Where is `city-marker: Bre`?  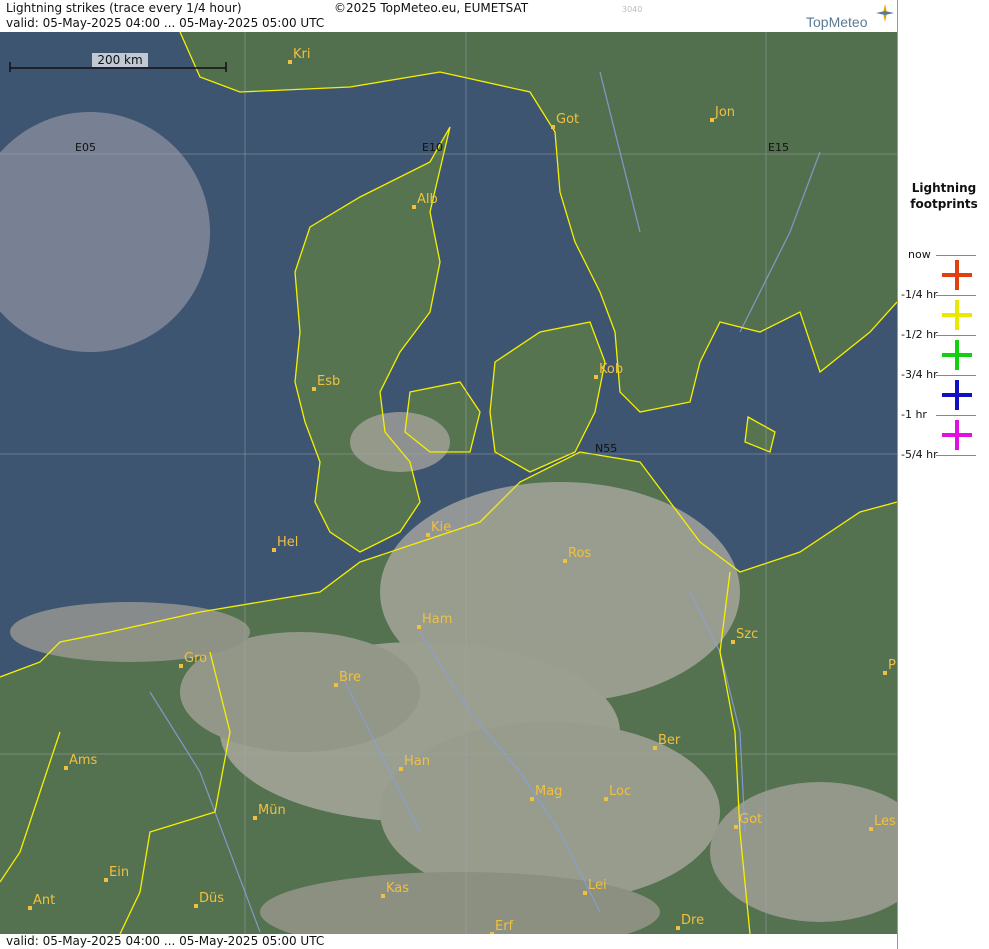 city-marker: Bre is located at coordinates (347, 678).